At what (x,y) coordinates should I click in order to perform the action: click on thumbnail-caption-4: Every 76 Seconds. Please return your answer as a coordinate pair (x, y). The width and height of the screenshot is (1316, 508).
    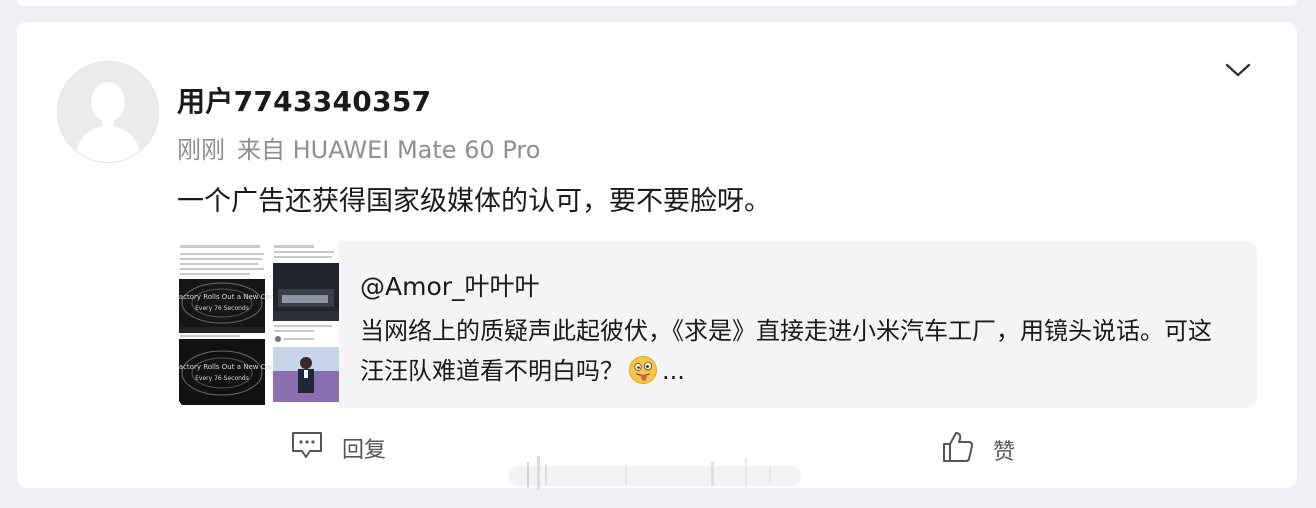
    Looking at the image, I should click on (222, 378).